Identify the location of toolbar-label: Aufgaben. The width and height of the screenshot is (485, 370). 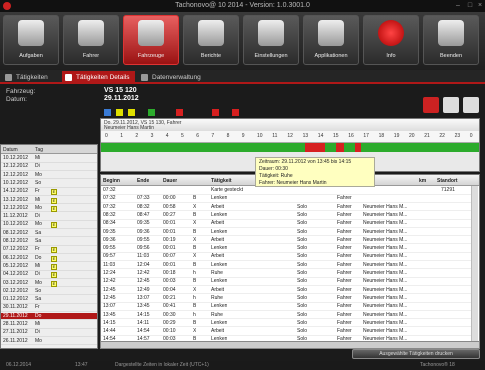
(31, 56).